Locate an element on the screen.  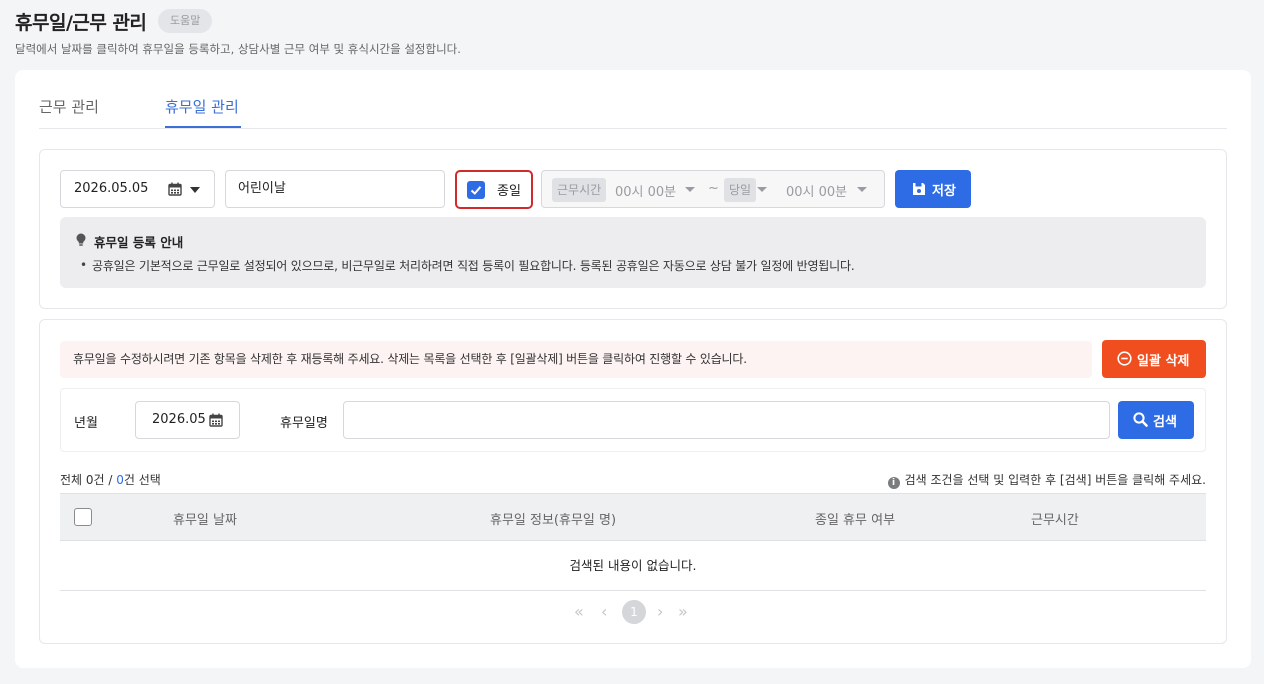
allday-checkbox is located at coordinates (476, 190).